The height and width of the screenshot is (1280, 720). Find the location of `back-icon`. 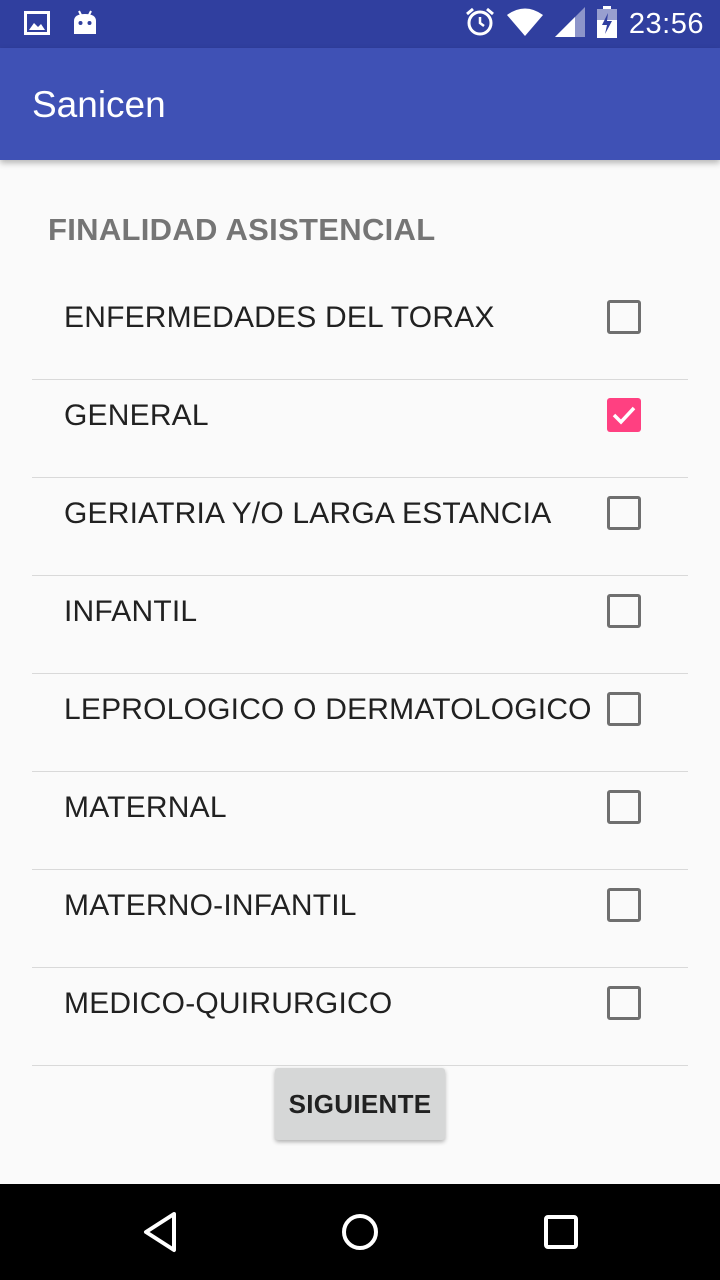

back-icon is located at coordinates (160, 1234).